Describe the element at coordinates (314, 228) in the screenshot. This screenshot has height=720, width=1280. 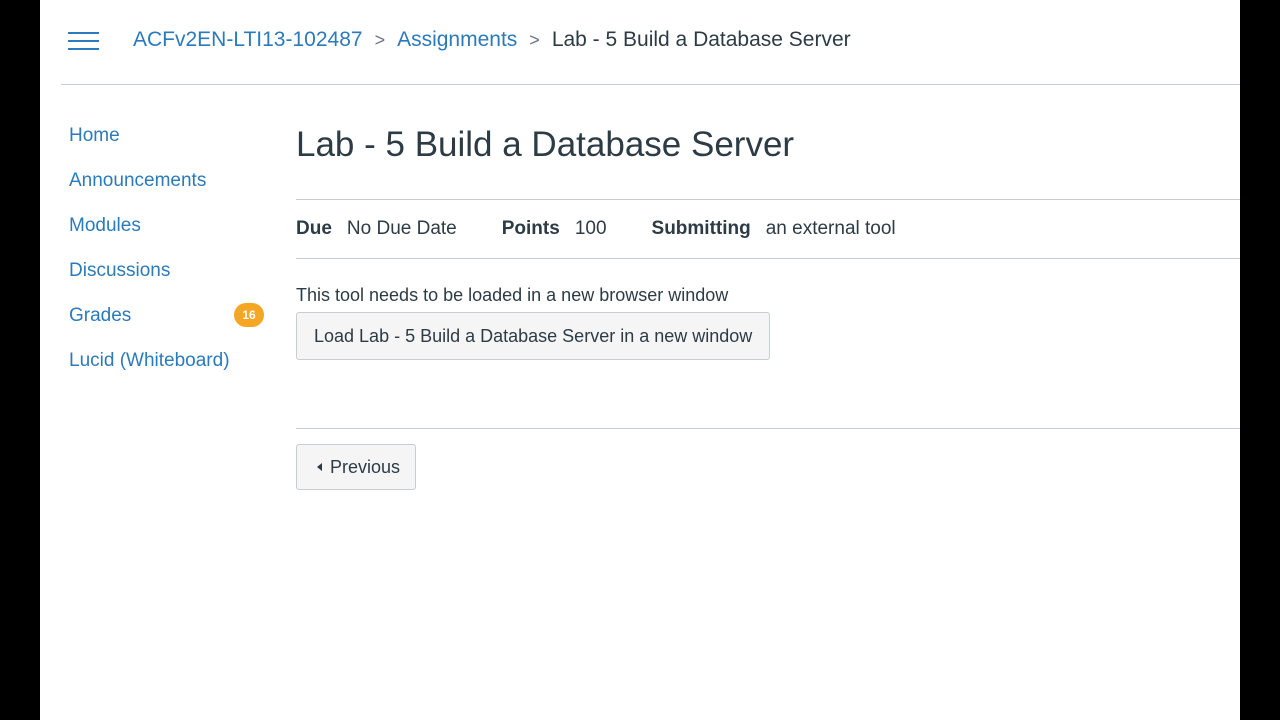
I see `due-label: Due` at that location.